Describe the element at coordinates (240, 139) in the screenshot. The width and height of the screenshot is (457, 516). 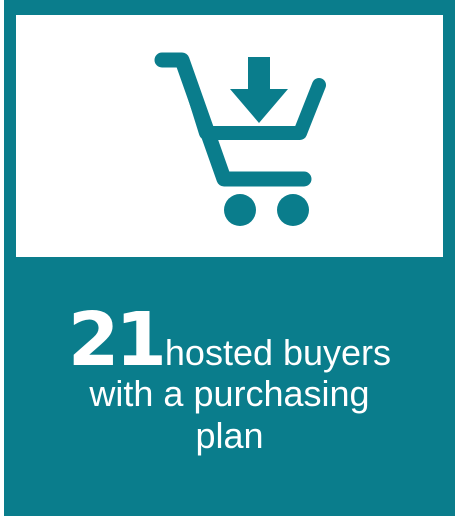
I see `shopping-cart-download-icon` at that location.